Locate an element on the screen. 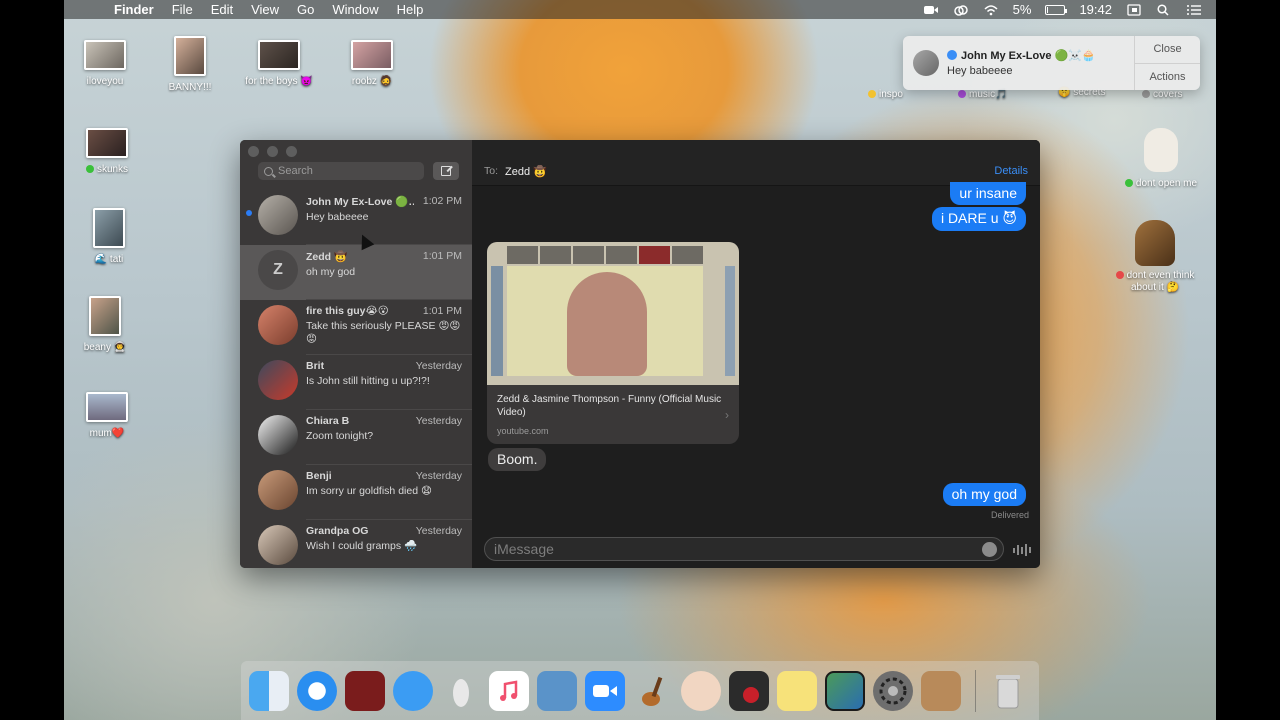 The width and height of the screenshot is (1280, 720). menu-go: Go is located at coordinates (305, 9).